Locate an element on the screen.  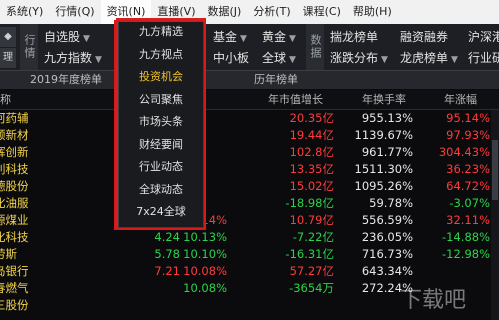
cap-growth: 20.35亿 is located at coordinates (311, 118).